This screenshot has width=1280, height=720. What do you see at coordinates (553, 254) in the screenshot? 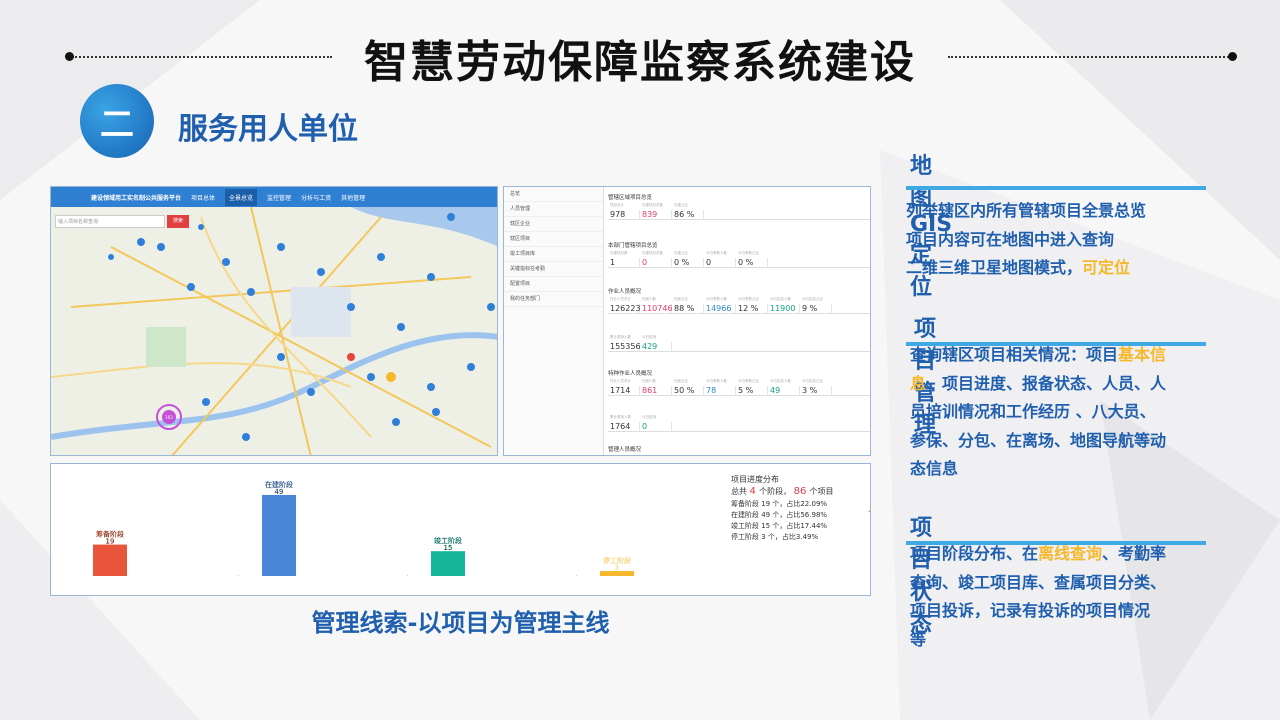
I see `stats-menu-item: 竣工项目库` at bounding box center [553, 254].